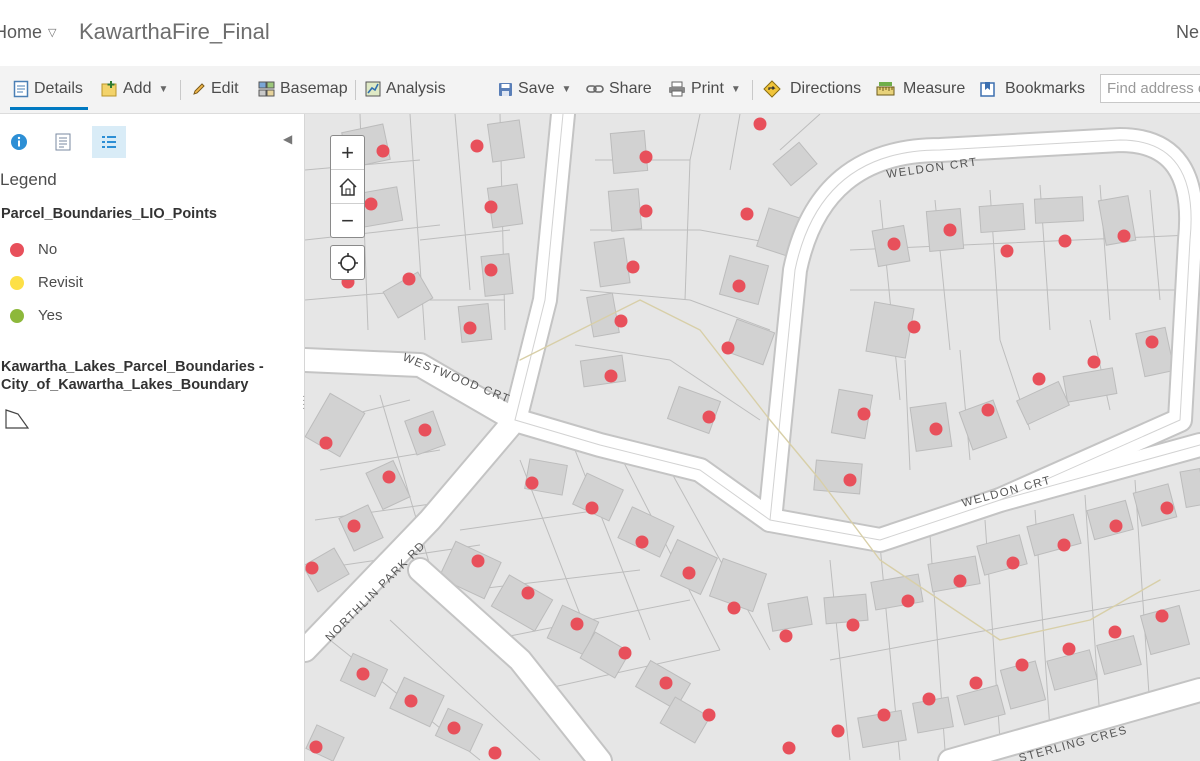 The width and height of the screenshot is (1200, 761). I want to click on chevron-down-icon: ▽, so click(52, 33).